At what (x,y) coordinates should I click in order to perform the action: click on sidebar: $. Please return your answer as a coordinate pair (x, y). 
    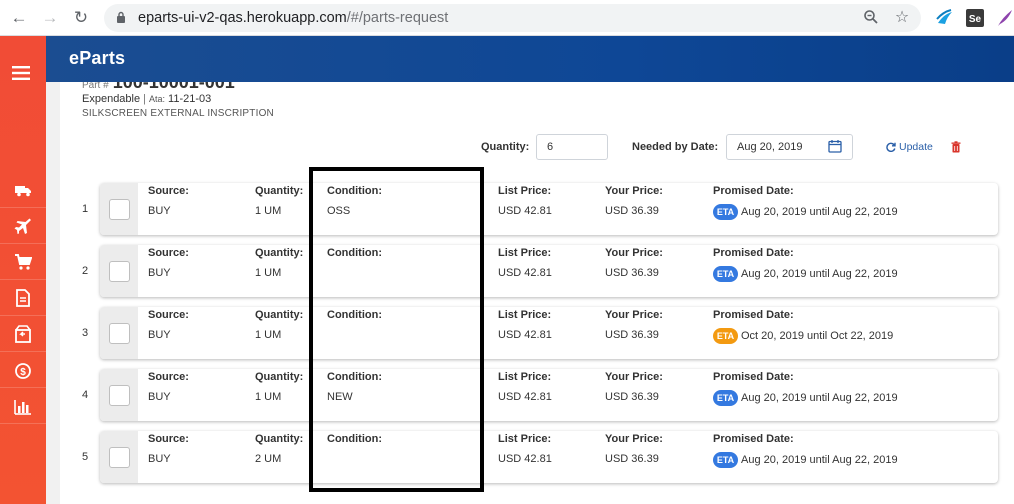
    Looking at the image, I should click on (23, 270).